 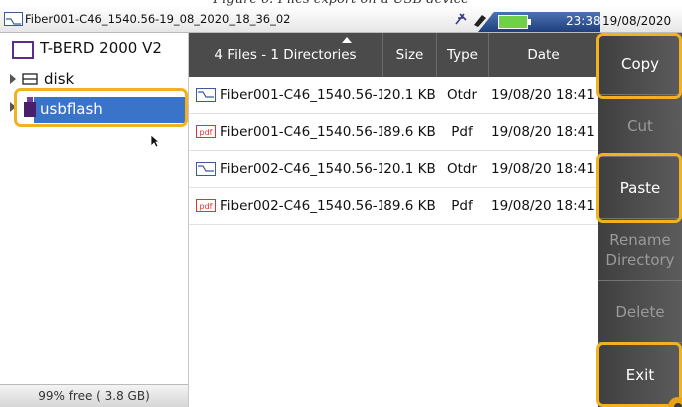 I want to click on clock: 23:38, so click(x=583, y=21).